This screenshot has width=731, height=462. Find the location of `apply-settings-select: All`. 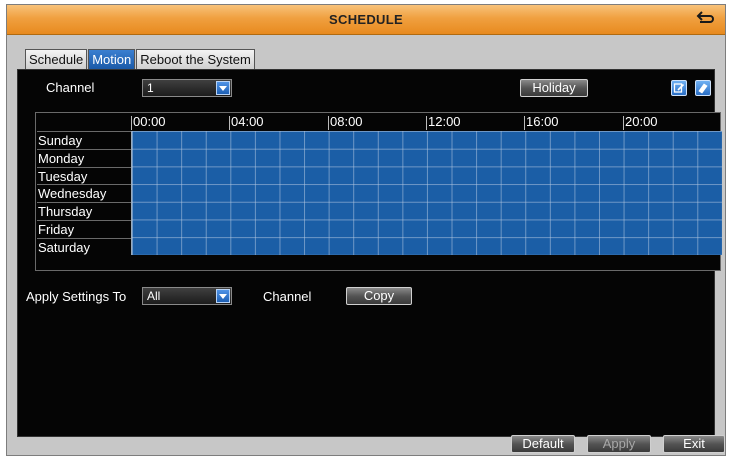

apply-settings-select: All is located at coordinates (187, 296).